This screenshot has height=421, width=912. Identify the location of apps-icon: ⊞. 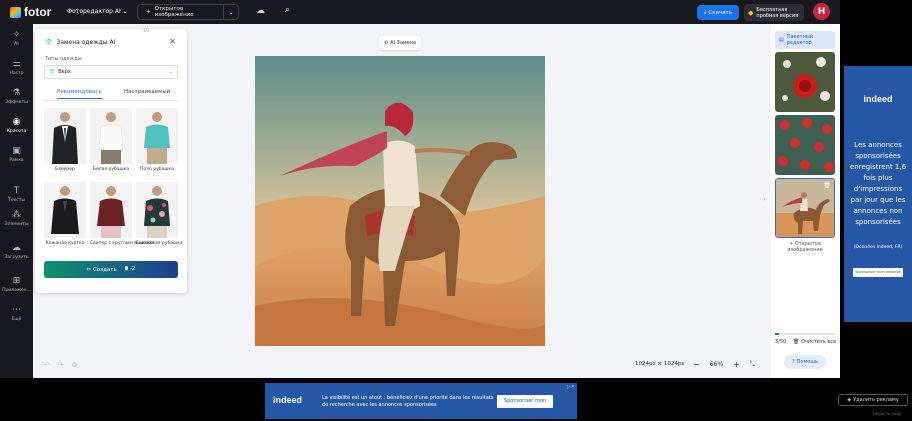
(16, 281).